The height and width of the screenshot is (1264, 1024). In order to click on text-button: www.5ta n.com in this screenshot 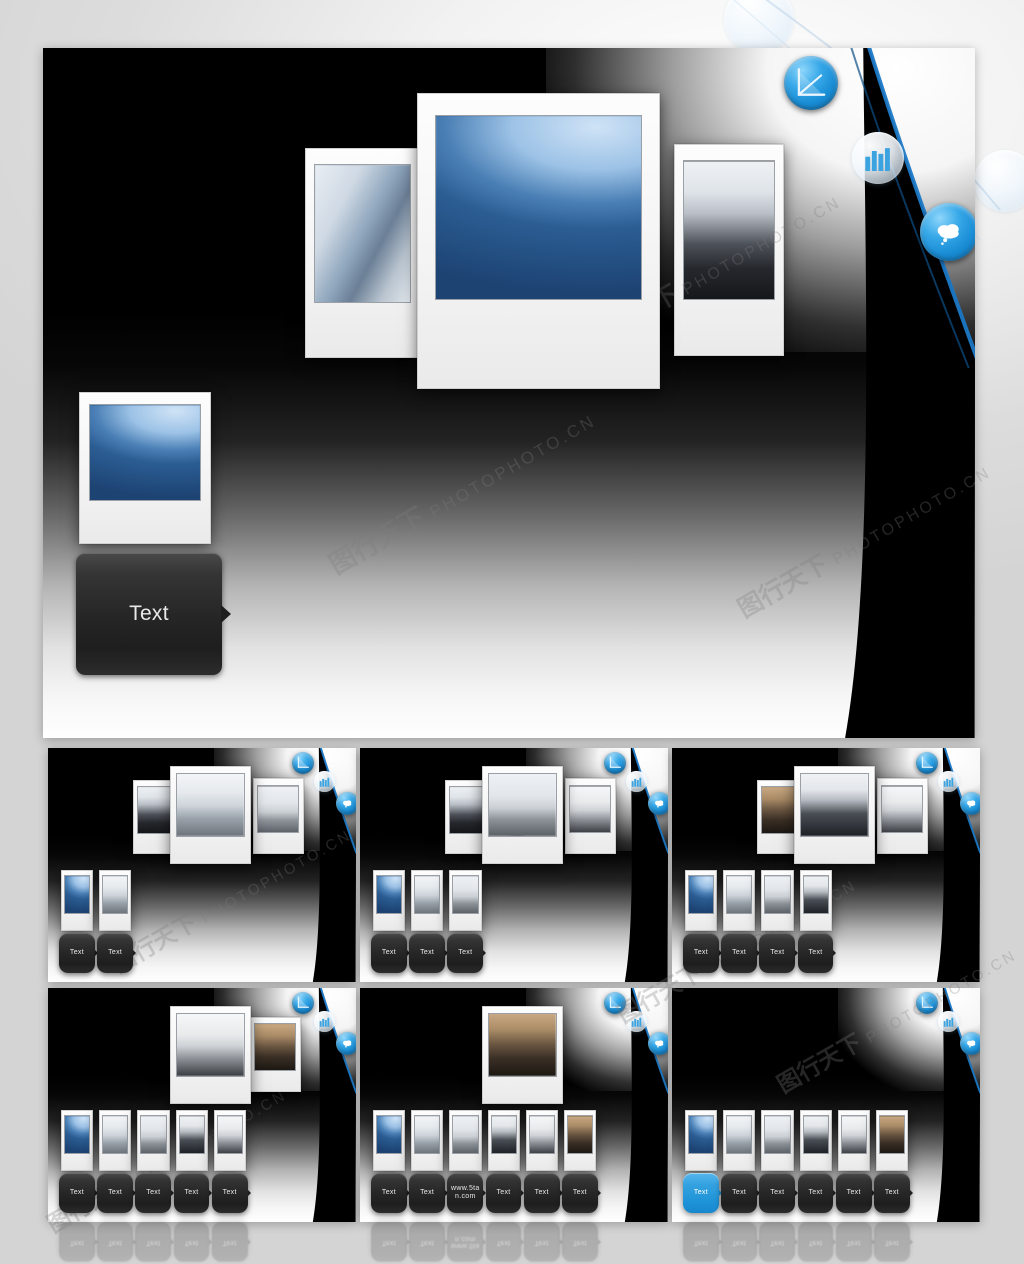, I will do `click(467, 1192)`.